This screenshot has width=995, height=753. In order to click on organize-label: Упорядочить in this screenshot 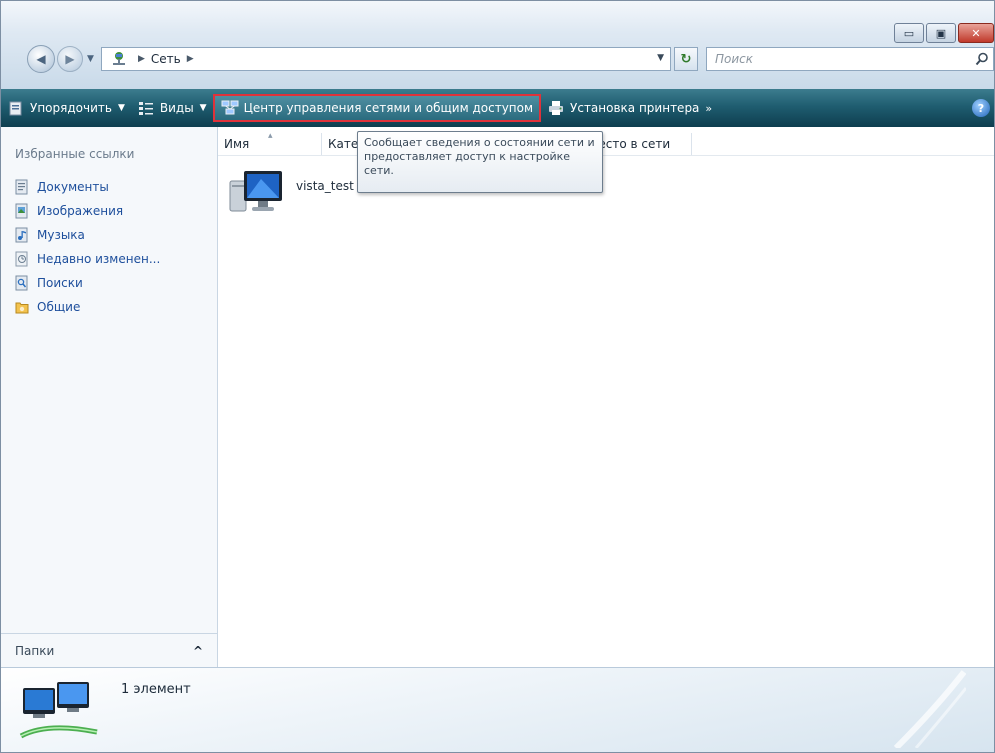, I will do `click(71, 108)`.